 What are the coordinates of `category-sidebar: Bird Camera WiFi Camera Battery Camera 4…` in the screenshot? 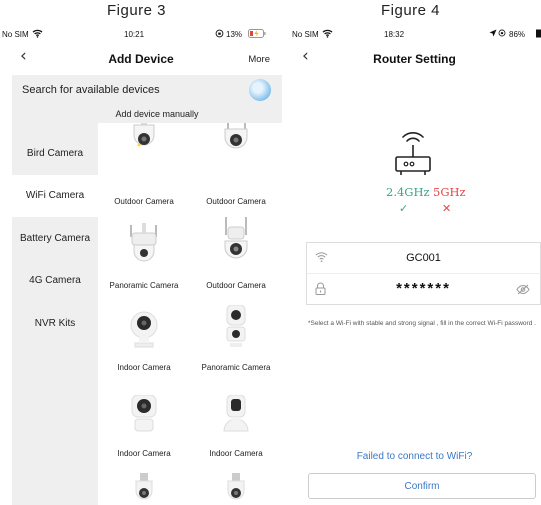 It's located at (55, 314).